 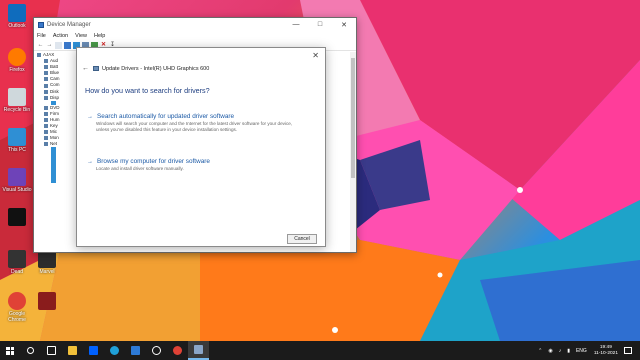 I want to click on cancel-button: Cancel, so click(x=302, y=239).